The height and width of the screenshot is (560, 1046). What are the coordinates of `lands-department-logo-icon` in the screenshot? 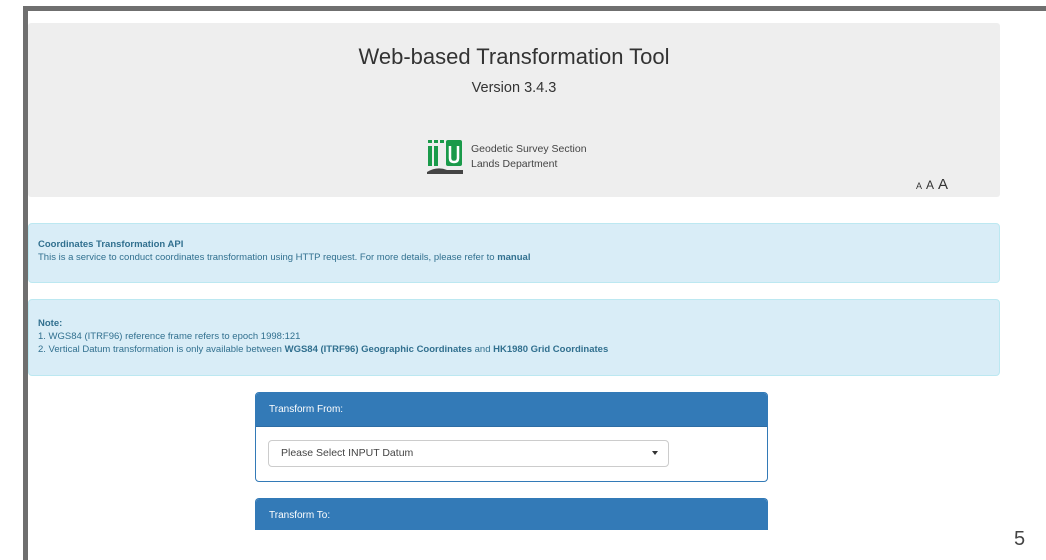 It's located at (445, 157).